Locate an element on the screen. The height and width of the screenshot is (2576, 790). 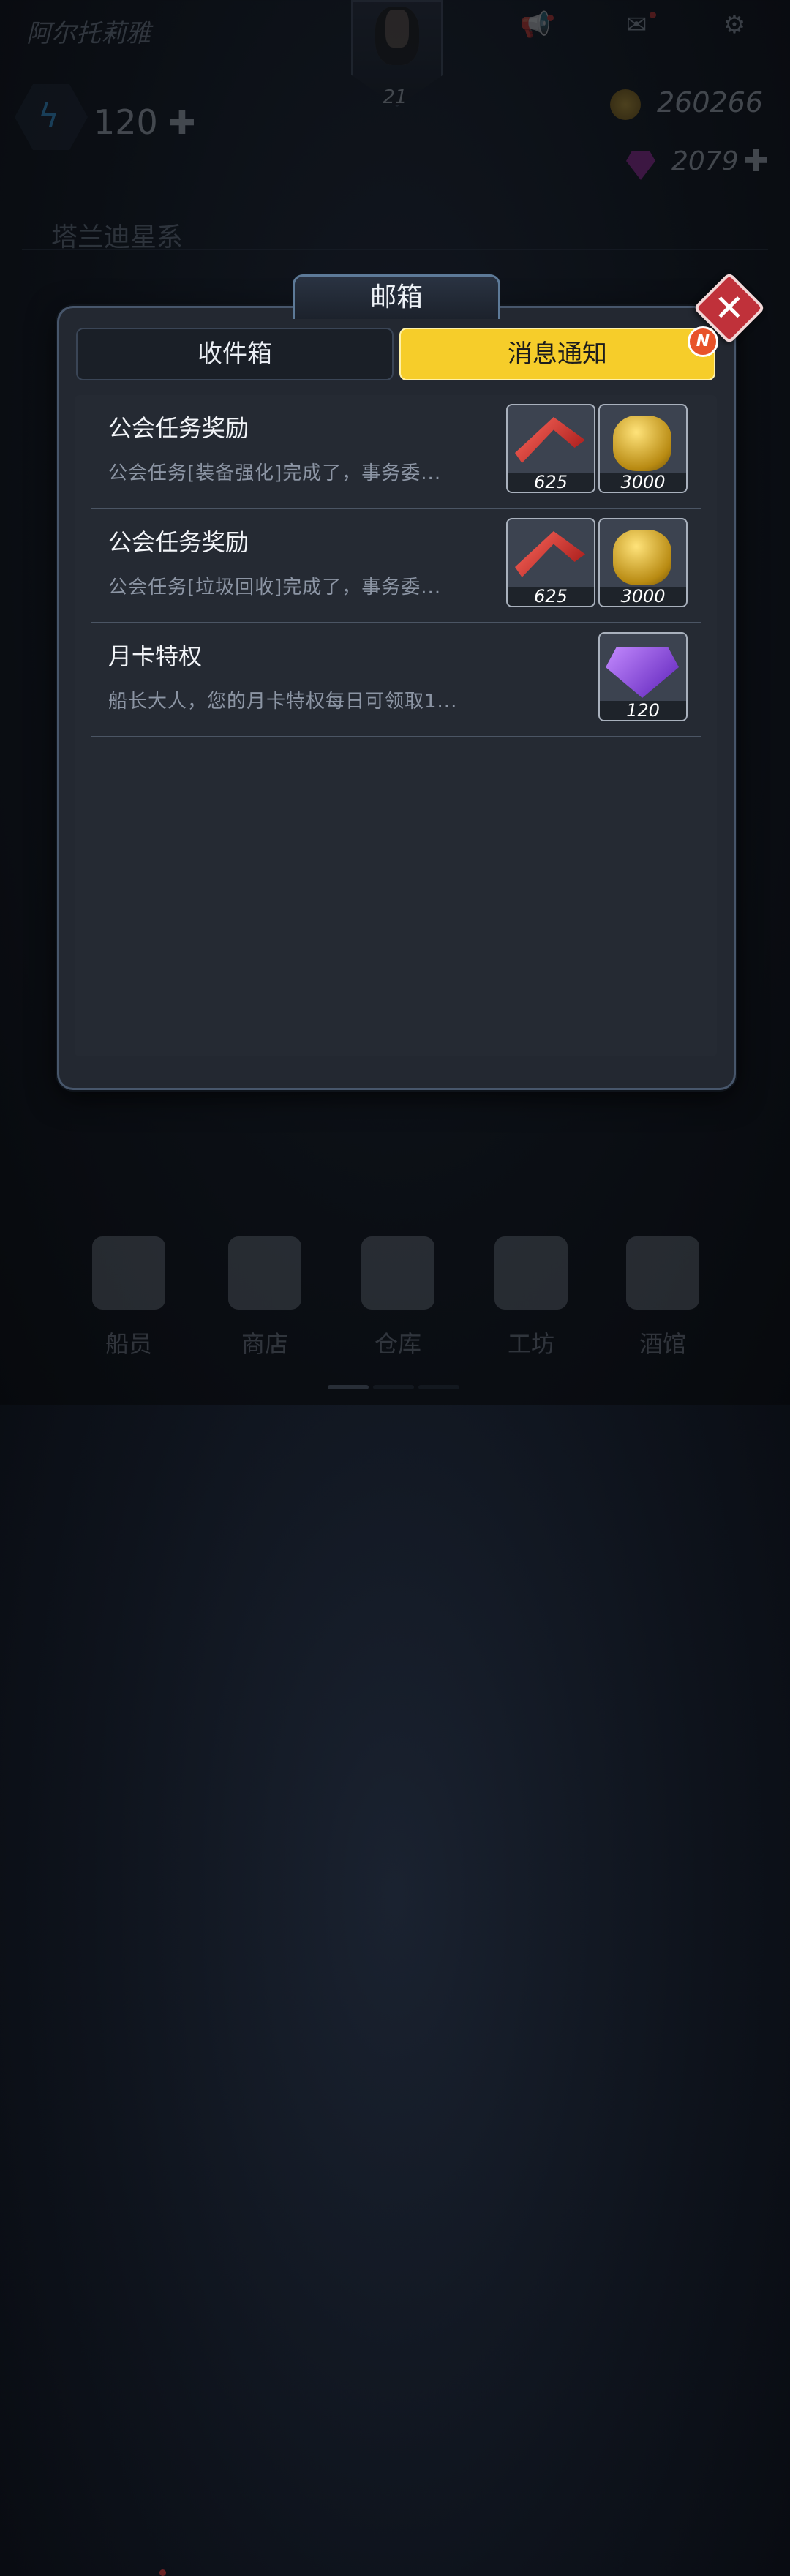
message-row: 公会任务奖励 公会任务[装备强化]完成了，事务委... 625 3000 is located at coordinates (396, 452).